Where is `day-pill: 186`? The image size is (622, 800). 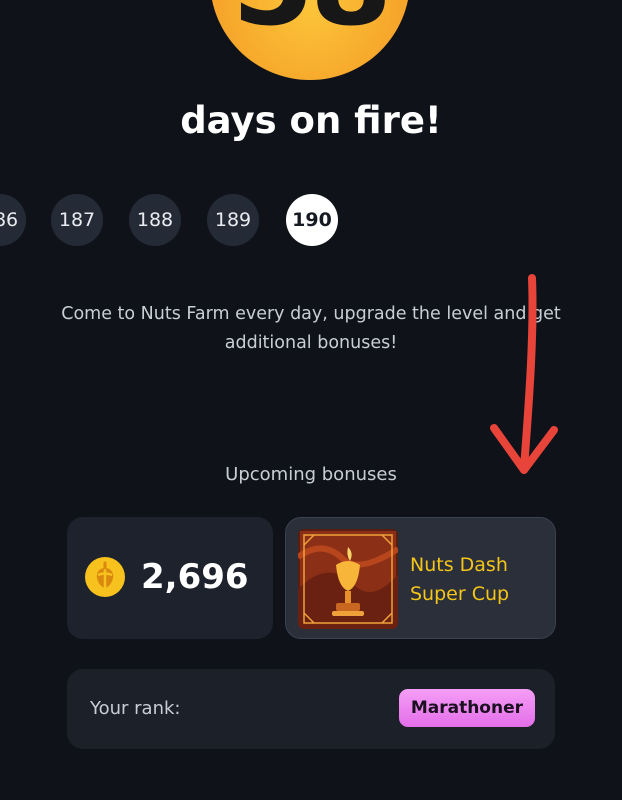
day-pill: 186 is located at coordinates (13, 220).